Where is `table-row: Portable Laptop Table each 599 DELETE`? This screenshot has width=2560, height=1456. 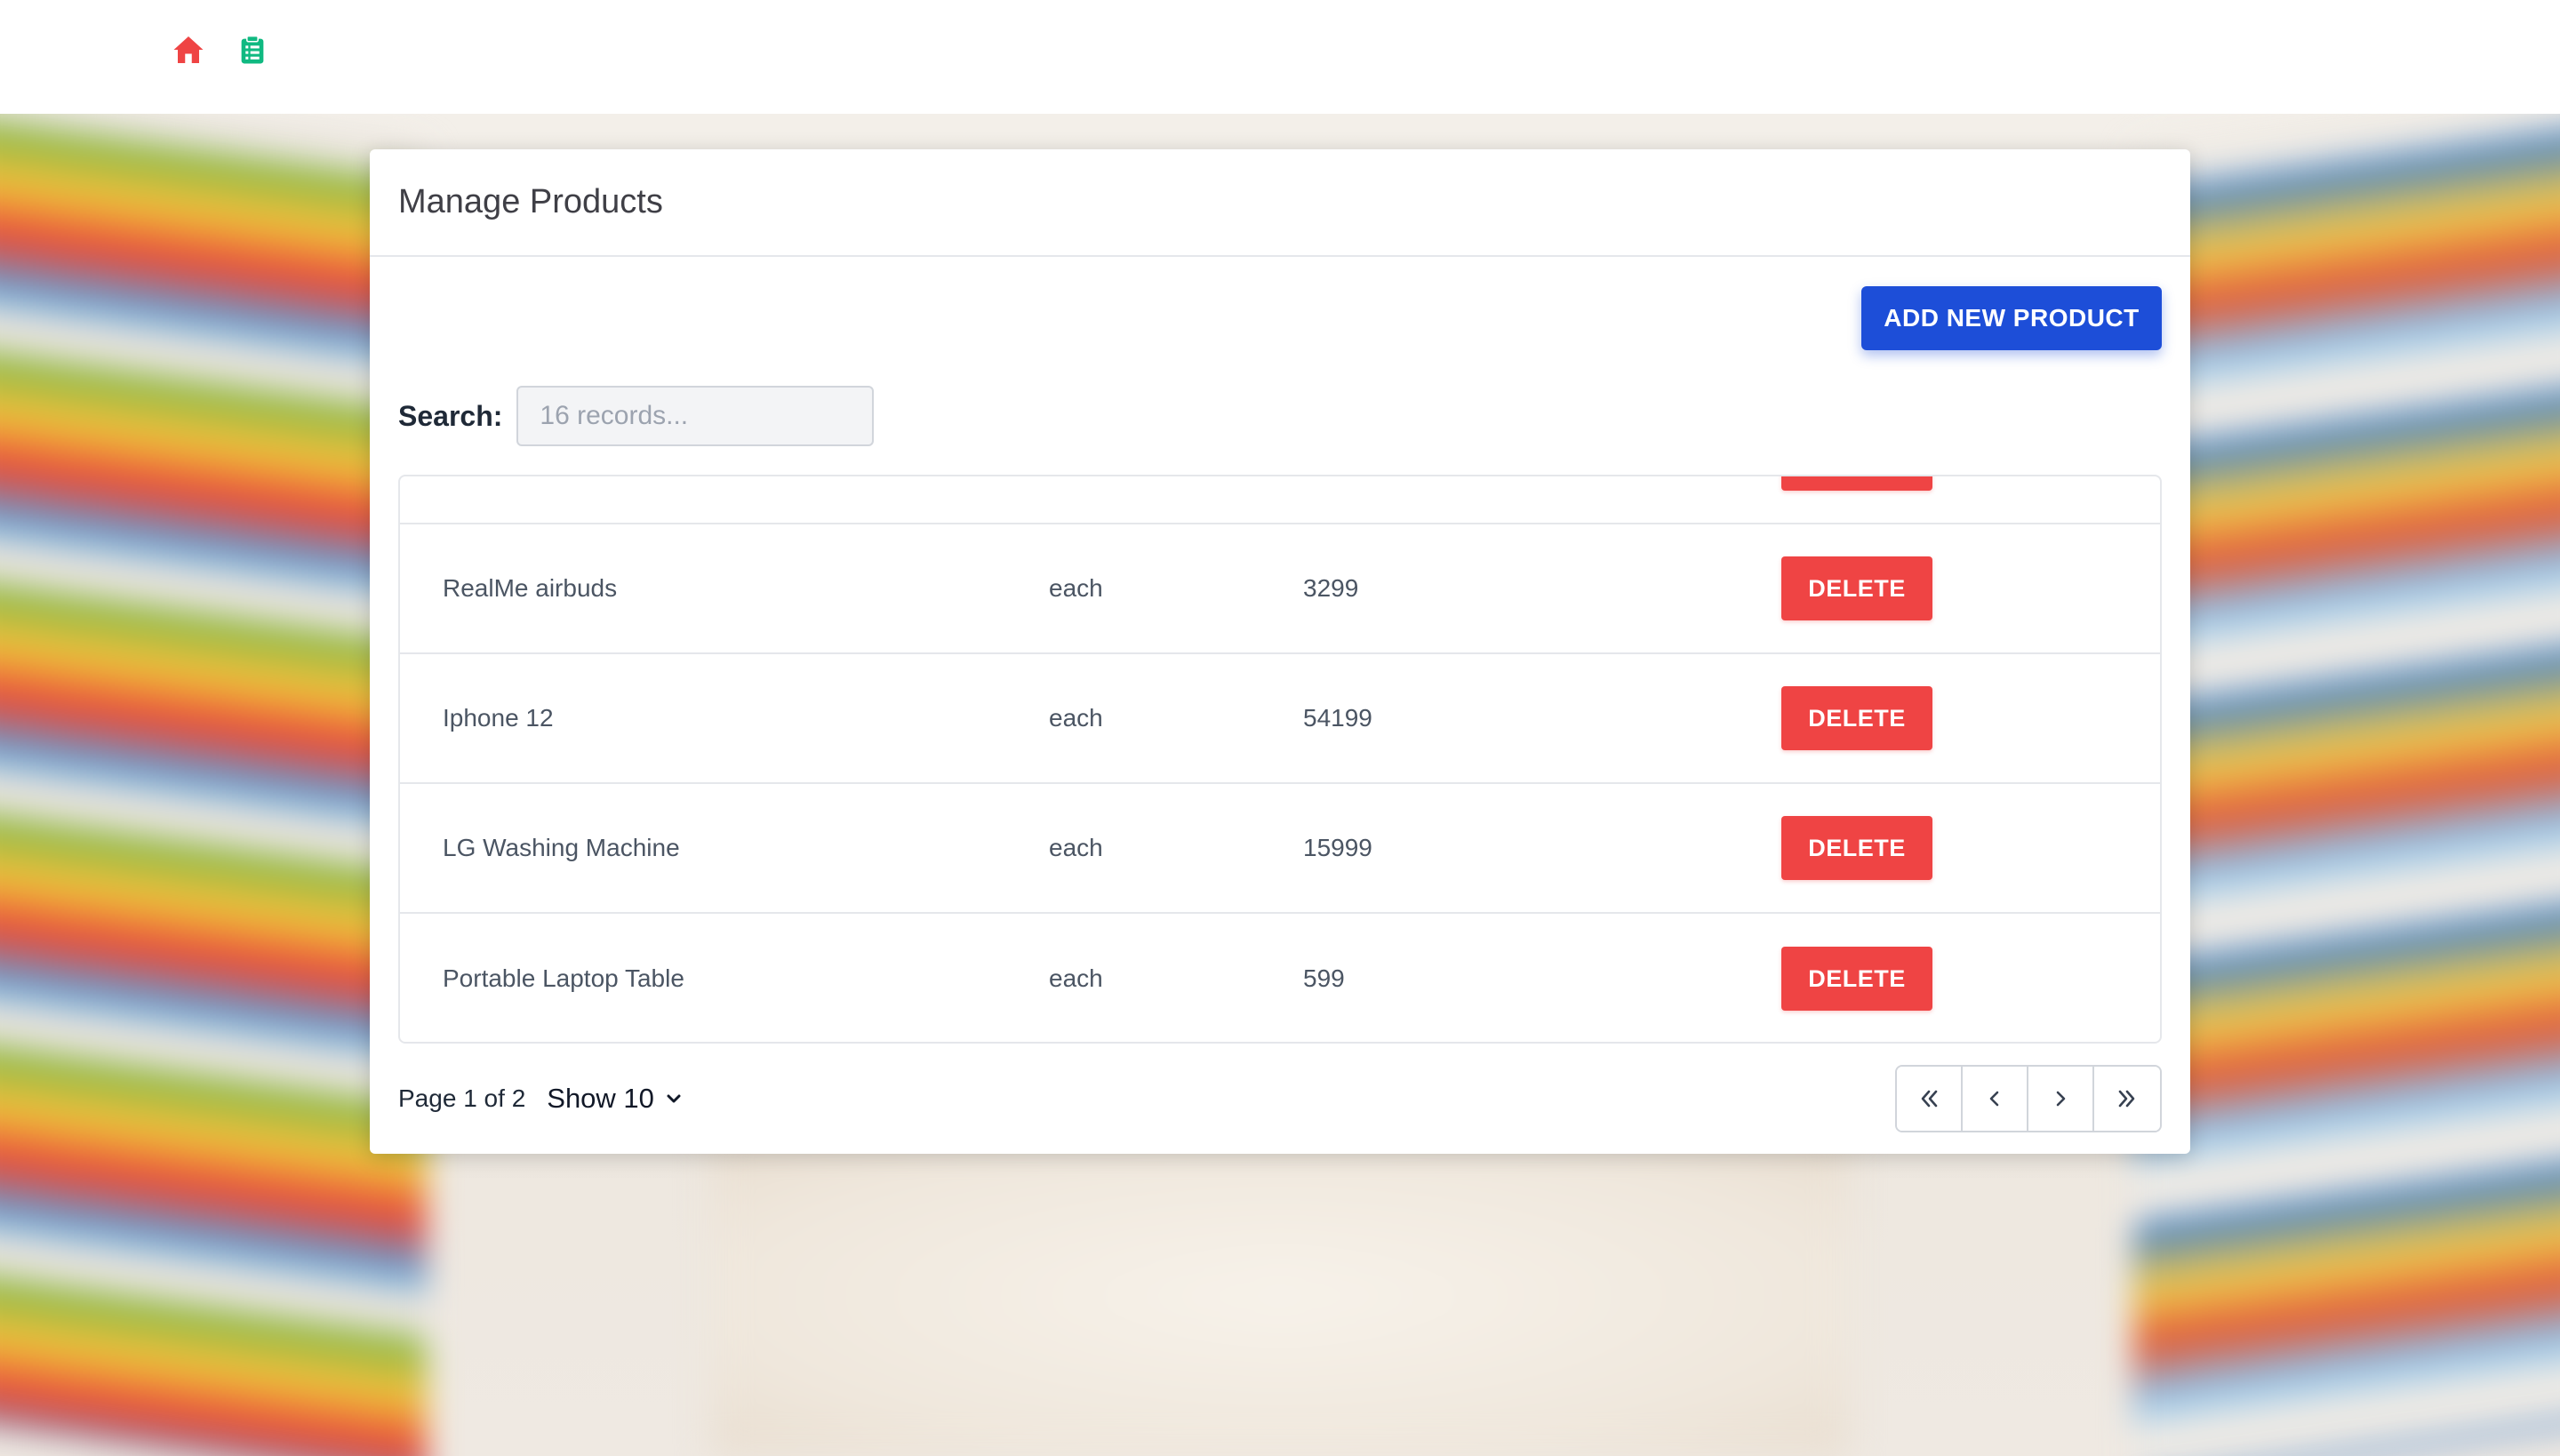
table-row: Portable Laptop Table each 599 DELETE is located at coordinates (1280, 978).